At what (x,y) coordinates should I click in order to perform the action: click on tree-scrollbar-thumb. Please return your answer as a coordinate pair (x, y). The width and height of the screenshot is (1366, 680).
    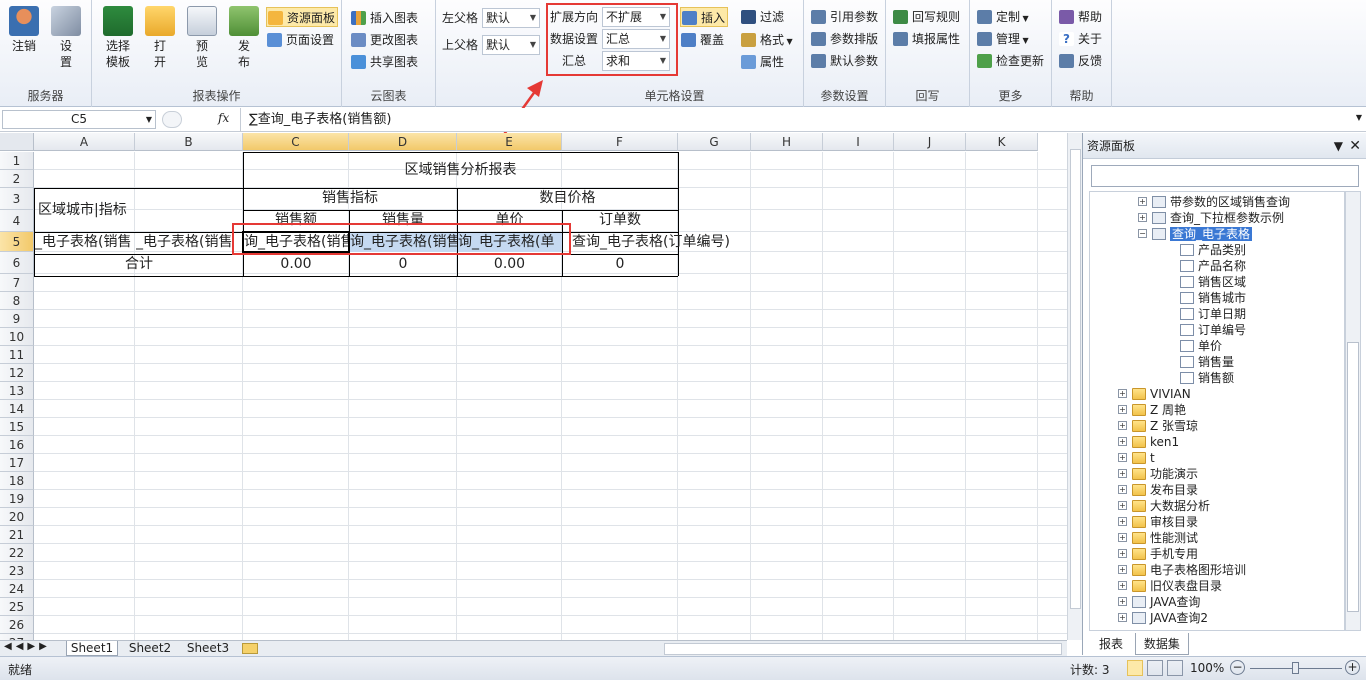
    Looking at the image, I should click on (1353, 477).